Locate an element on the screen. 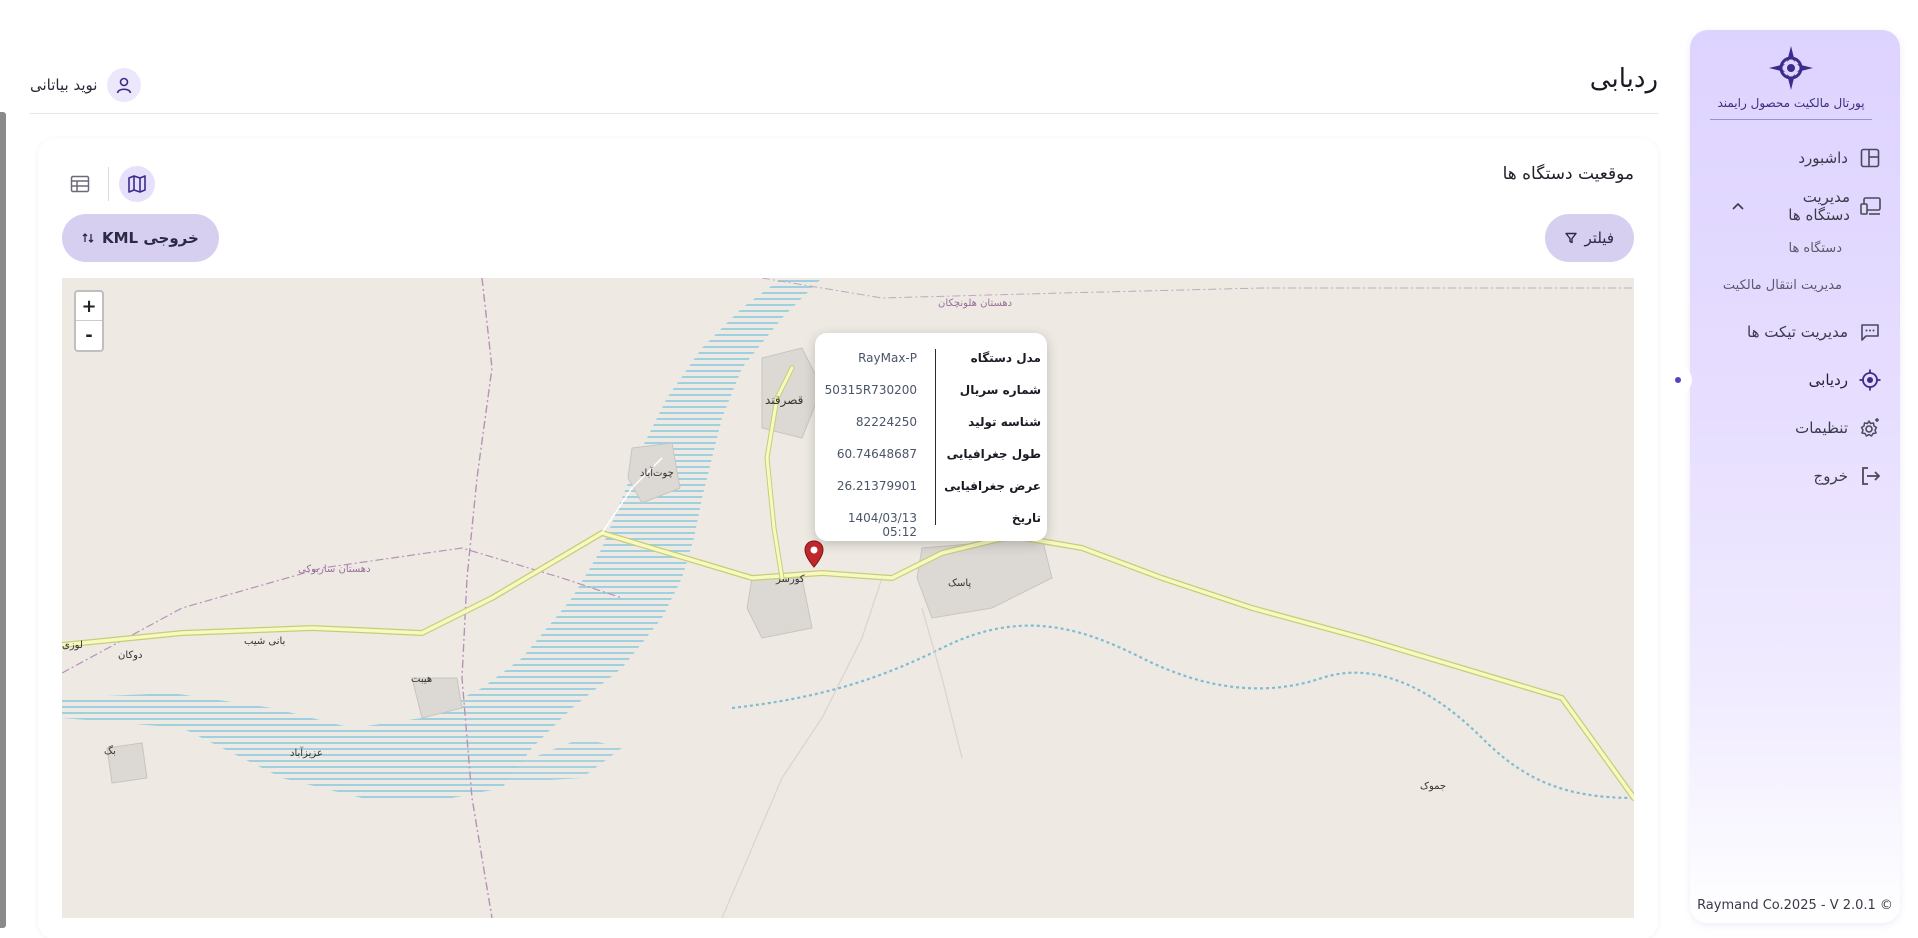 This screenshot has width=1918, height=938. zoom-control: + - is located at coordinates (89, 321).